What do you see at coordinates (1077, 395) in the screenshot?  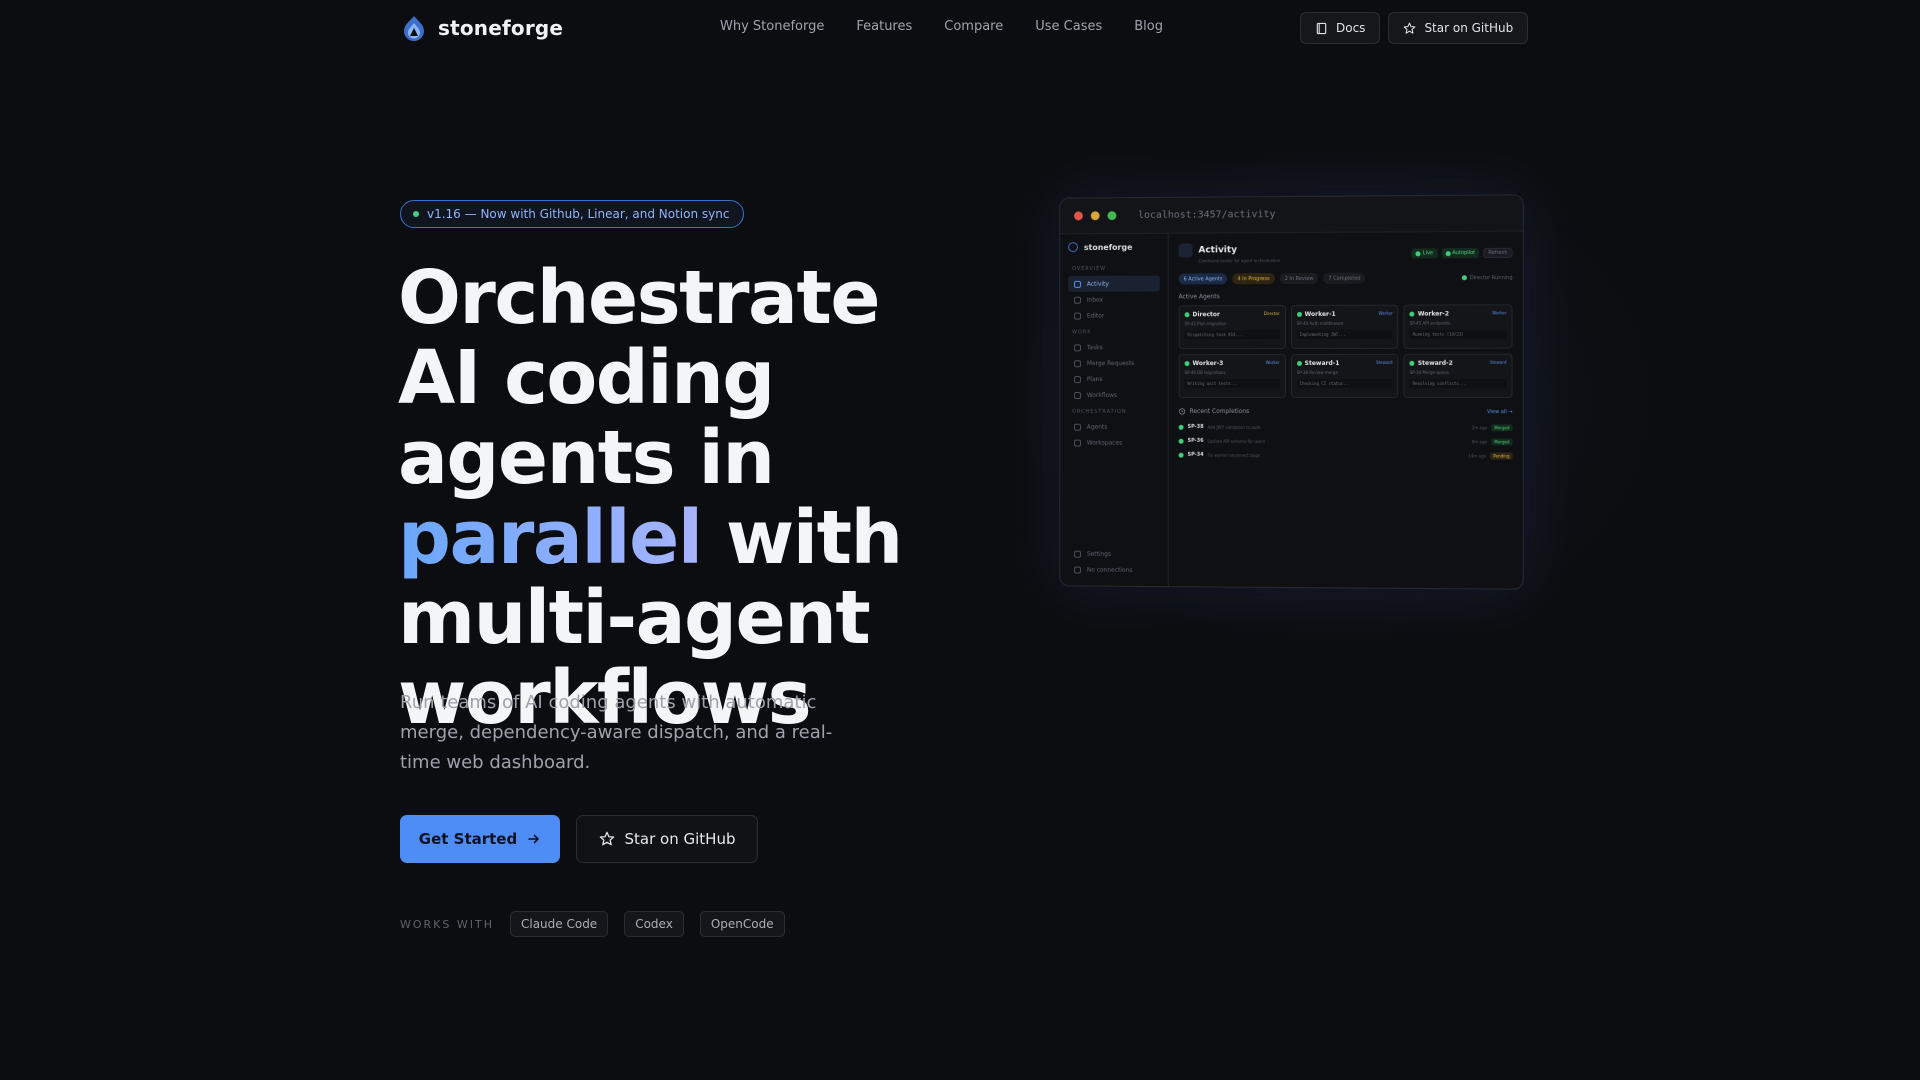 I see `workflows-icon` at bounding box center [1077, 395].